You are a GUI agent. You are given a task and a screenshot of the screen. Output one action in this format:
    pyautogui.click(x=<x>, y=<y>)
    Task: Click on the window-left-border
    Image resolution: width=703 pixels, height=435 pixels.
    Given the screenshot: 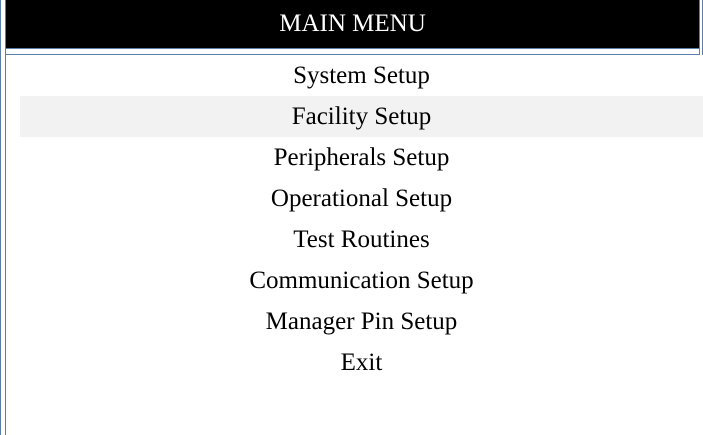 What is the action you would take?
    pyautogui.click(x=3, y=217)
    